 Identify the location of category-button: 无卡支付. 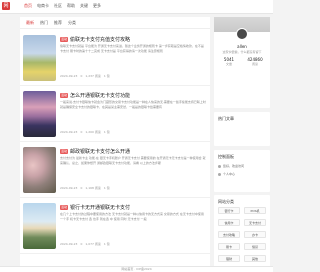
(255, 222).